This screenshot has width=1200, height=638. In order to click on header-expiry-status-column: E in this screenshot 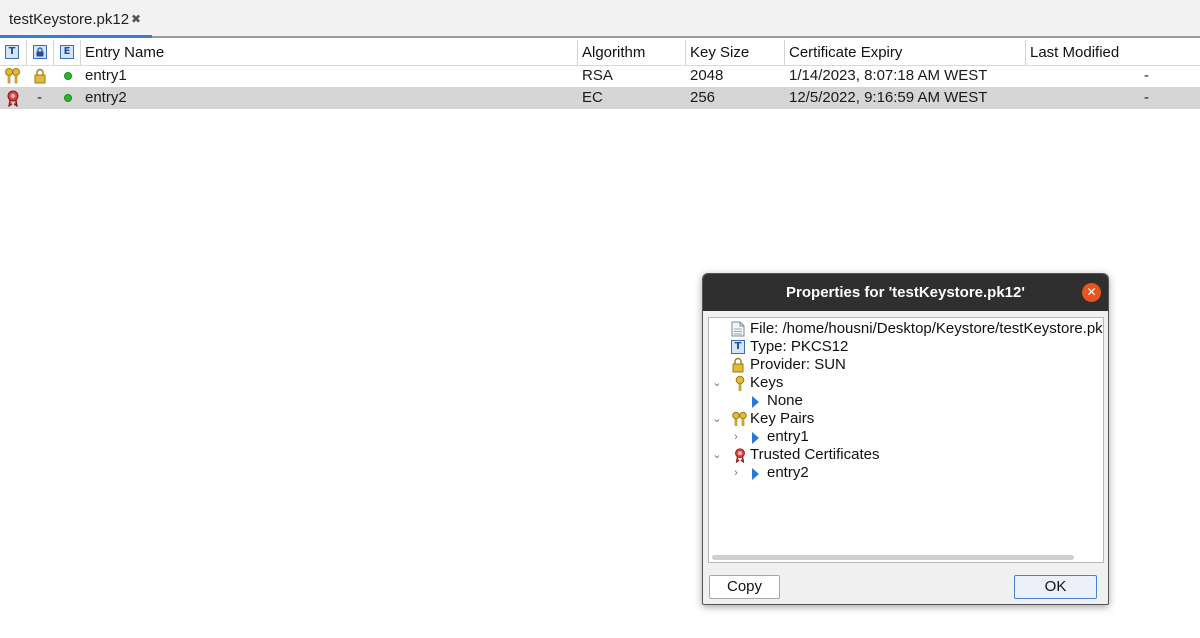, I will do `click(67, 52)`.